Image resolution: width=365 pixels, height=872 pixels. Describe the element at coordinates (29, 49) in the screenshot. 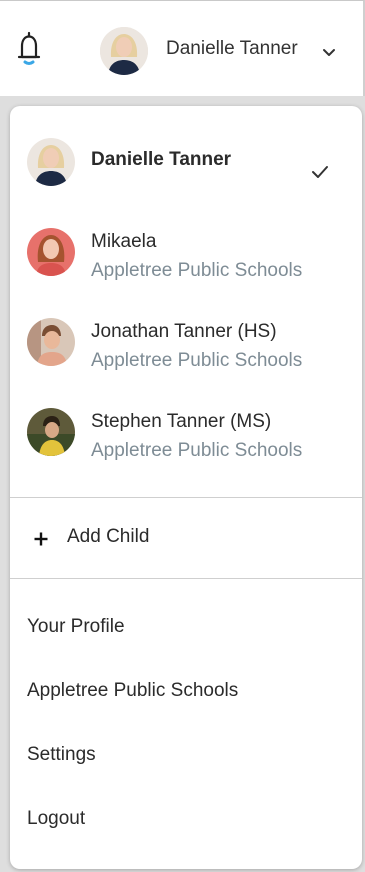

I see `bell-icon` at that location.